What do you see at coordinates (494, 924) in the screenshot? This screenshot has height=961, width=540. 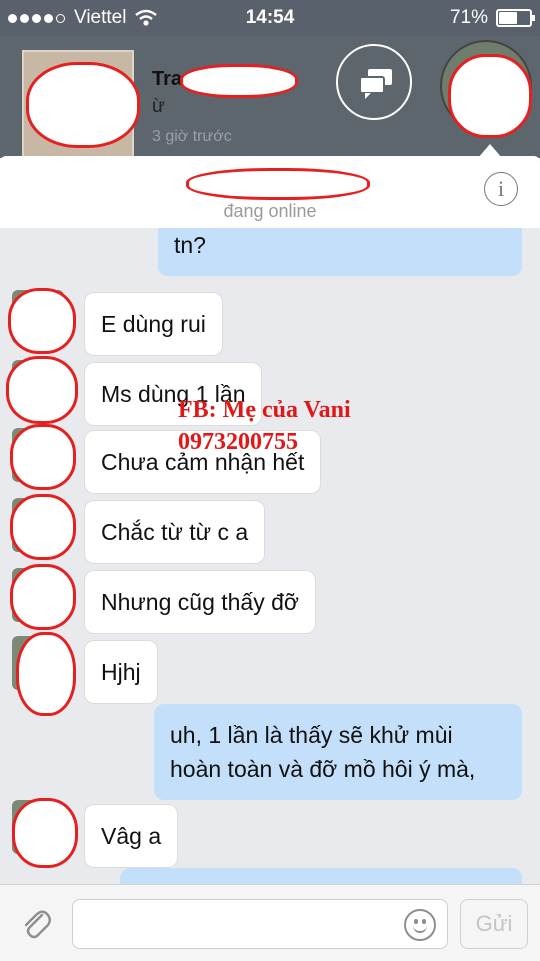 I see `send-button: Gửi` at bounding box center [494, 924].